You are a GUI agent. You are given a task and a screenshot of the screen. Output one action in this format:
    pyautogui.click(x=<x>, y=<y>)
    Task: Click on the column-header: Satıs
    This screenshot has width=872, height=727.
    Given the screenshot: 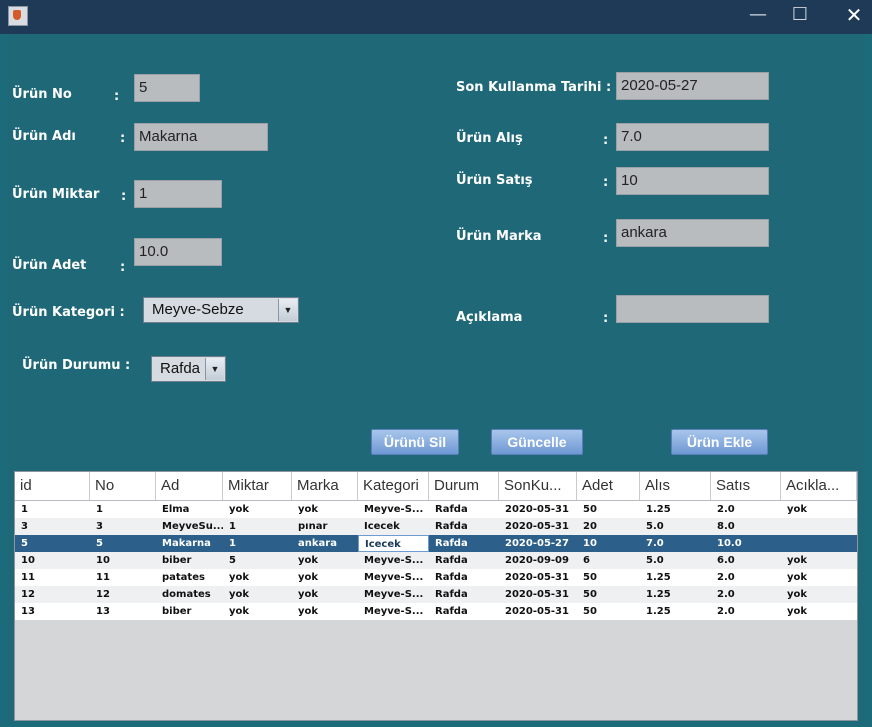 What is the action you would take?
    pyautogui.click(x=746, y=486)
    